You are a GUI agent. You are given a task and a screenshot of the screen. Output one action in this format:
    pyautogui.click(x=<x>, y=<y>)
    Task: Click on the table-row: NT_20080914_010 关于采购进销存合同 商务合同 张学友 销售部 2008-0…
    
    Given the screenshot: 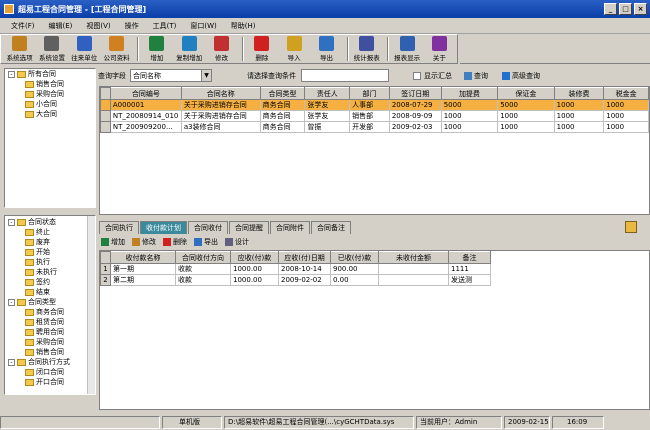 What is the action you would take?
    pyautogui.click(x=374, y=116)
    